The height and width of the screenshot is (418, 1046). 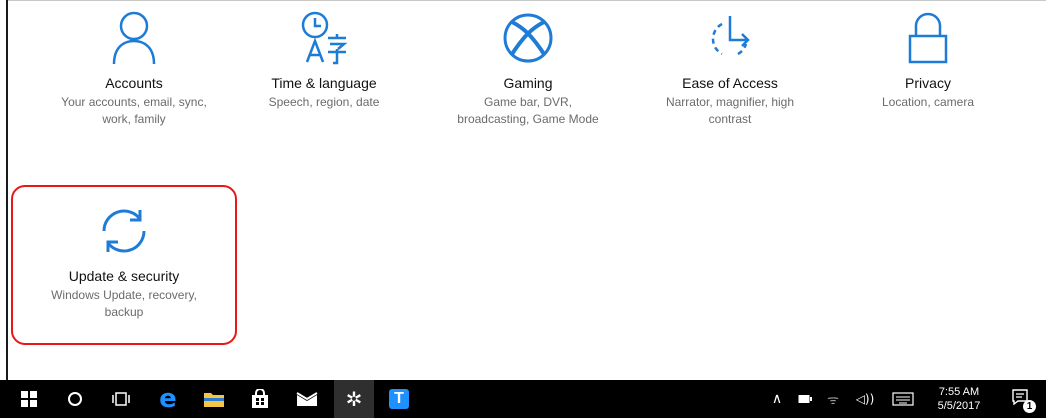 I want to click on task-view-button, so click(x=121, y=399).